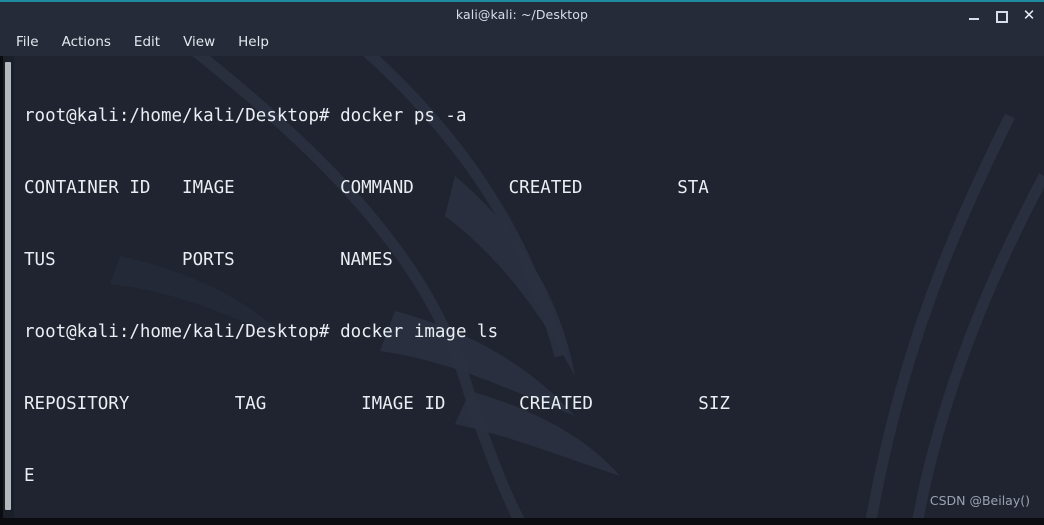  What do you see at coordinates (1, 290) in the screenshot?
I see `window-left-border` at bounding box center [1, 290].